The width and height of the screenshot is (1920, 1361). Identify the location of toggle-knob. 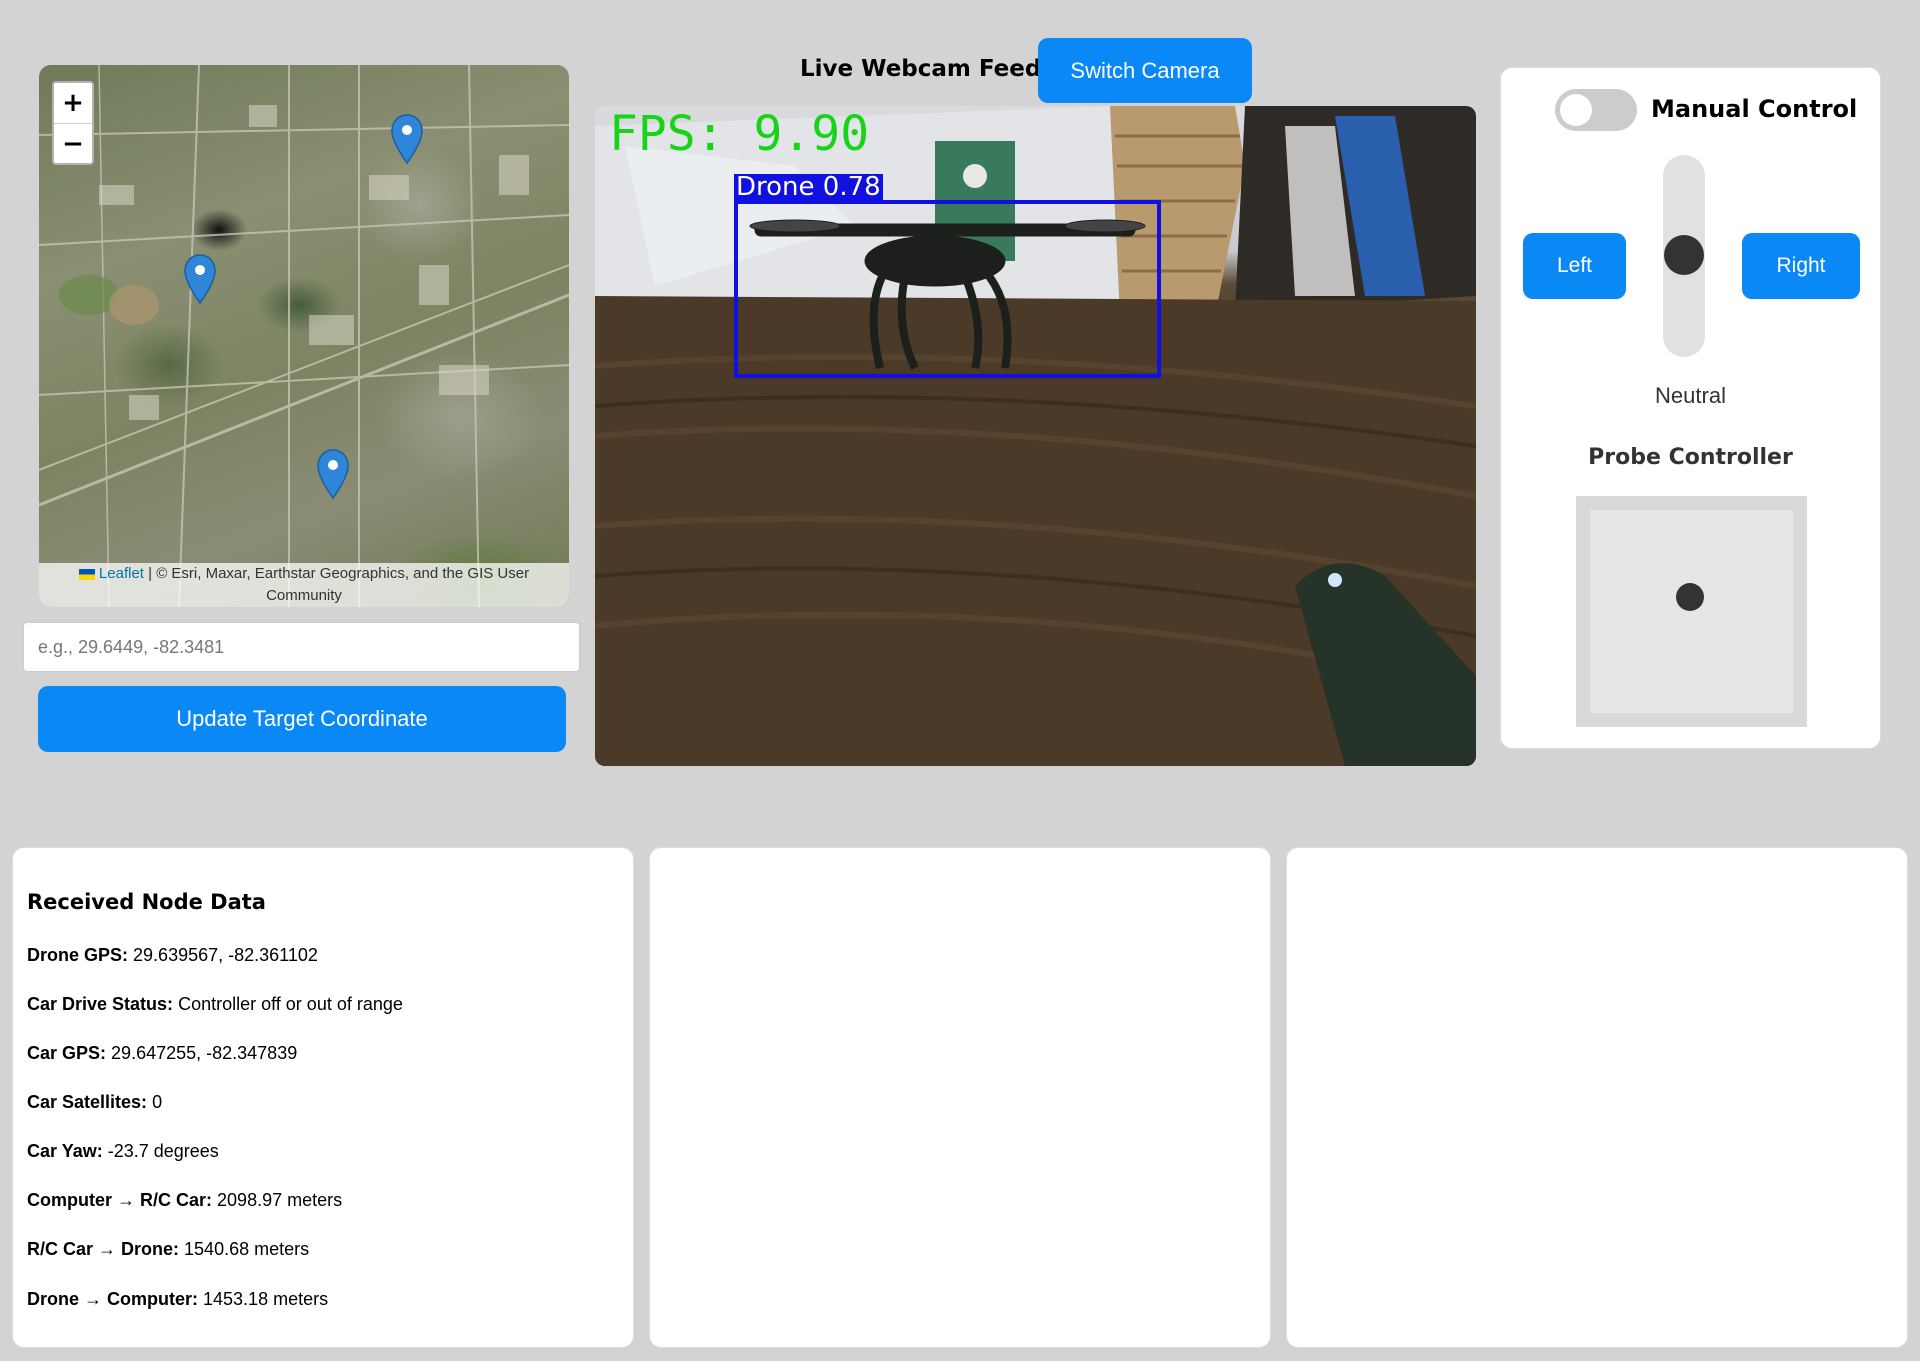
(1576, 110).